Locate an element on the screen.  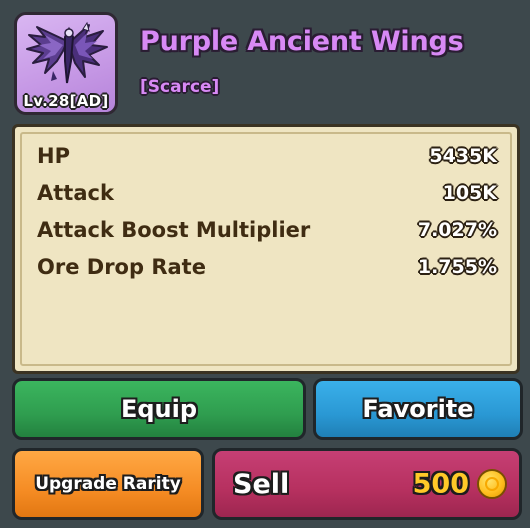
sell-button-label: Sell is located at coordinates (261, 484).